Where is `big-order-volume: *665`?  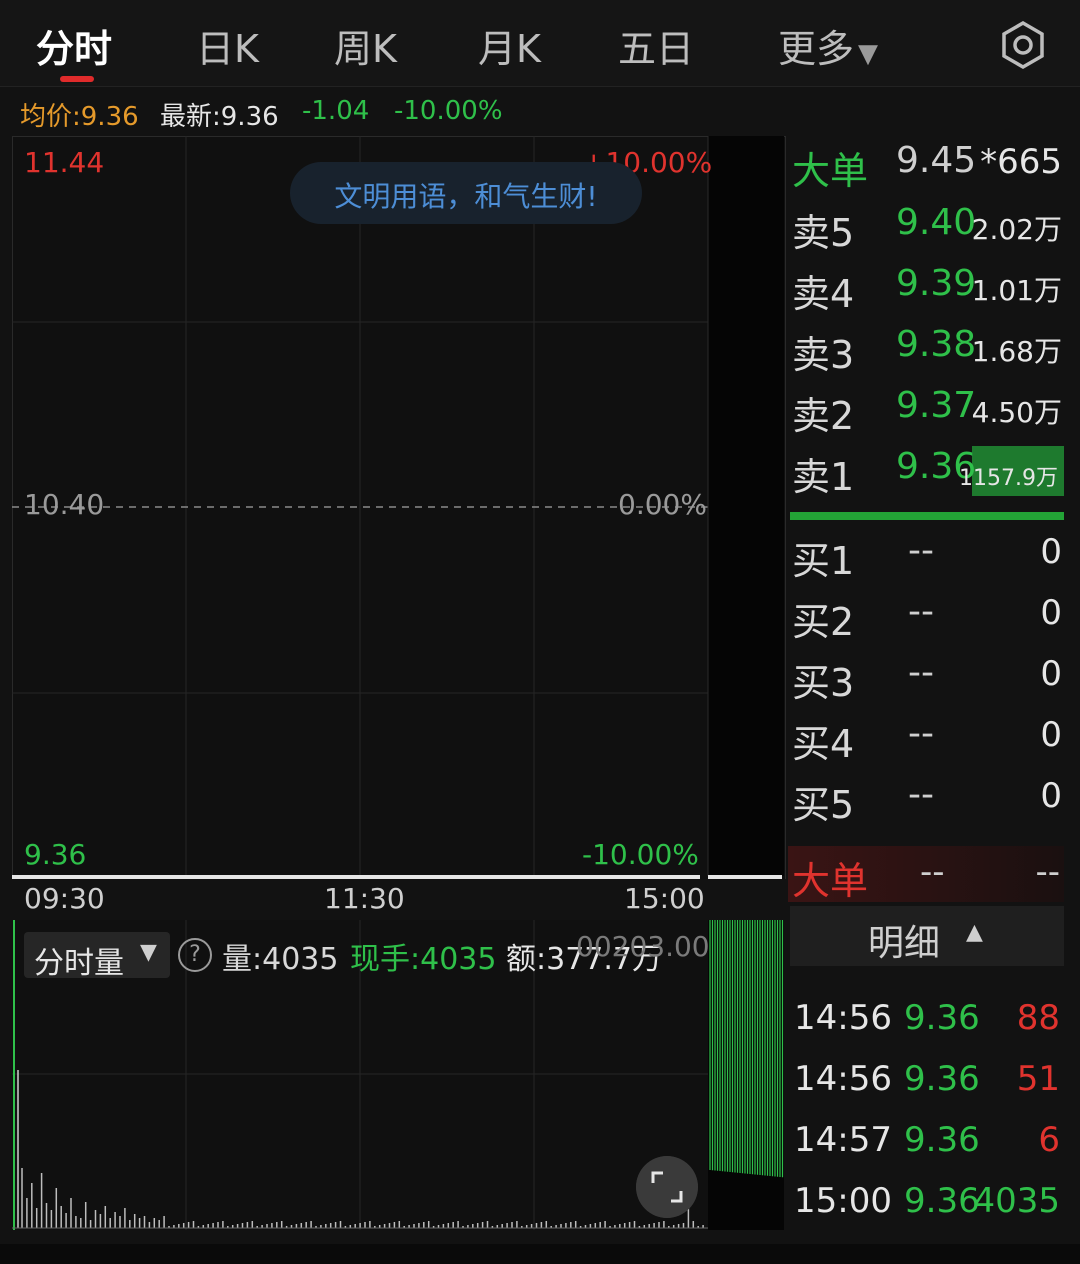 big-order-volume: *665 is located at coordinates (1021, 162).